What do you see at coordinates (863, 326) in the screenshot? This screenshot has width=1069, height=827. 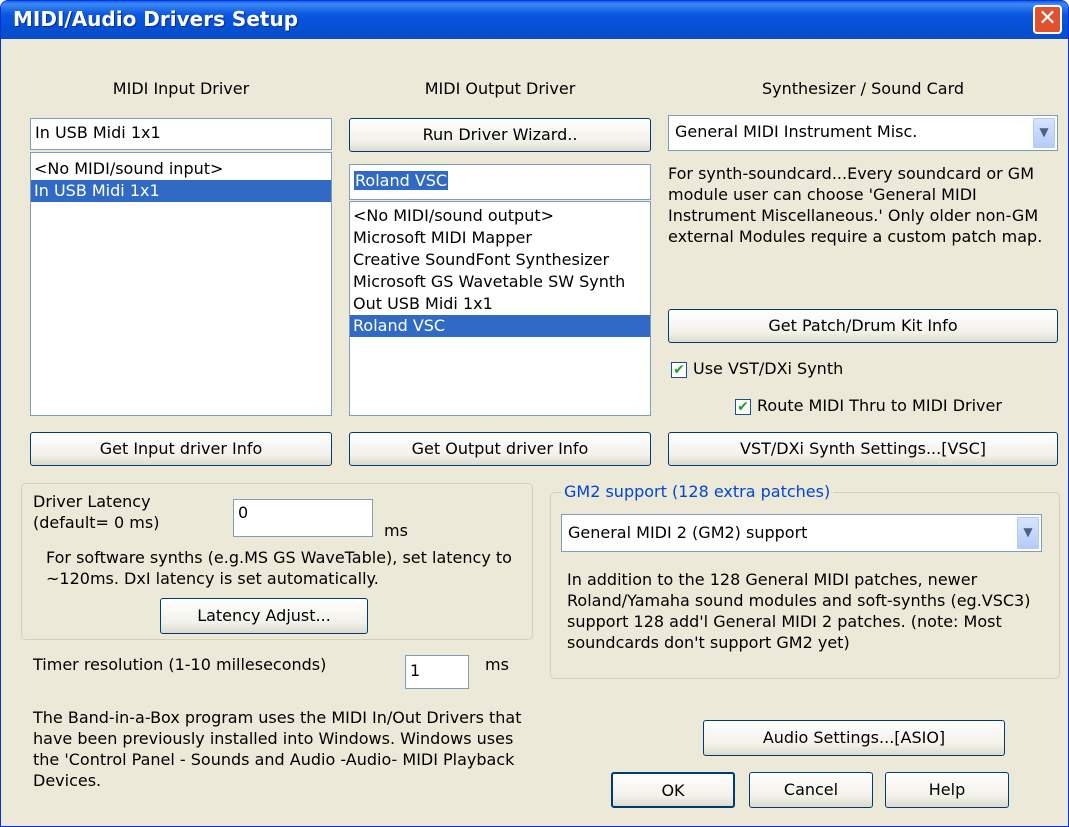 I see `get-patch-info-button: Get Patch/Drum Kit Info` at bounding box center [863, 326].